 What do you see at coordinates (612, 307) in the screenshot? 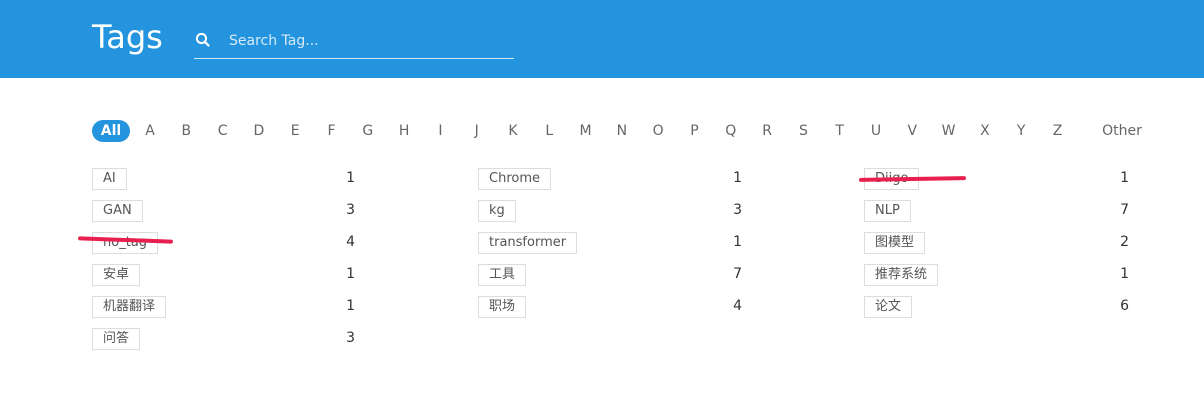
I see `tag-row: 职场 4` at bounding box center [612, 307].